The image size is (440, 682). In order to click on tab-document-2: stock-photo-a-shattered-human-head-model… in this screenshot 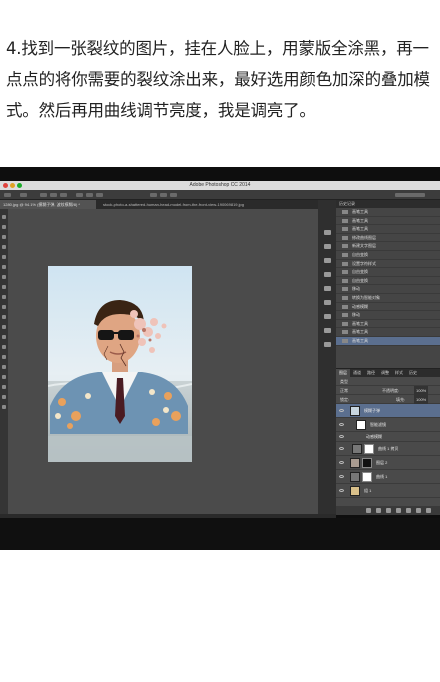, I will do `click(207, 204)`.